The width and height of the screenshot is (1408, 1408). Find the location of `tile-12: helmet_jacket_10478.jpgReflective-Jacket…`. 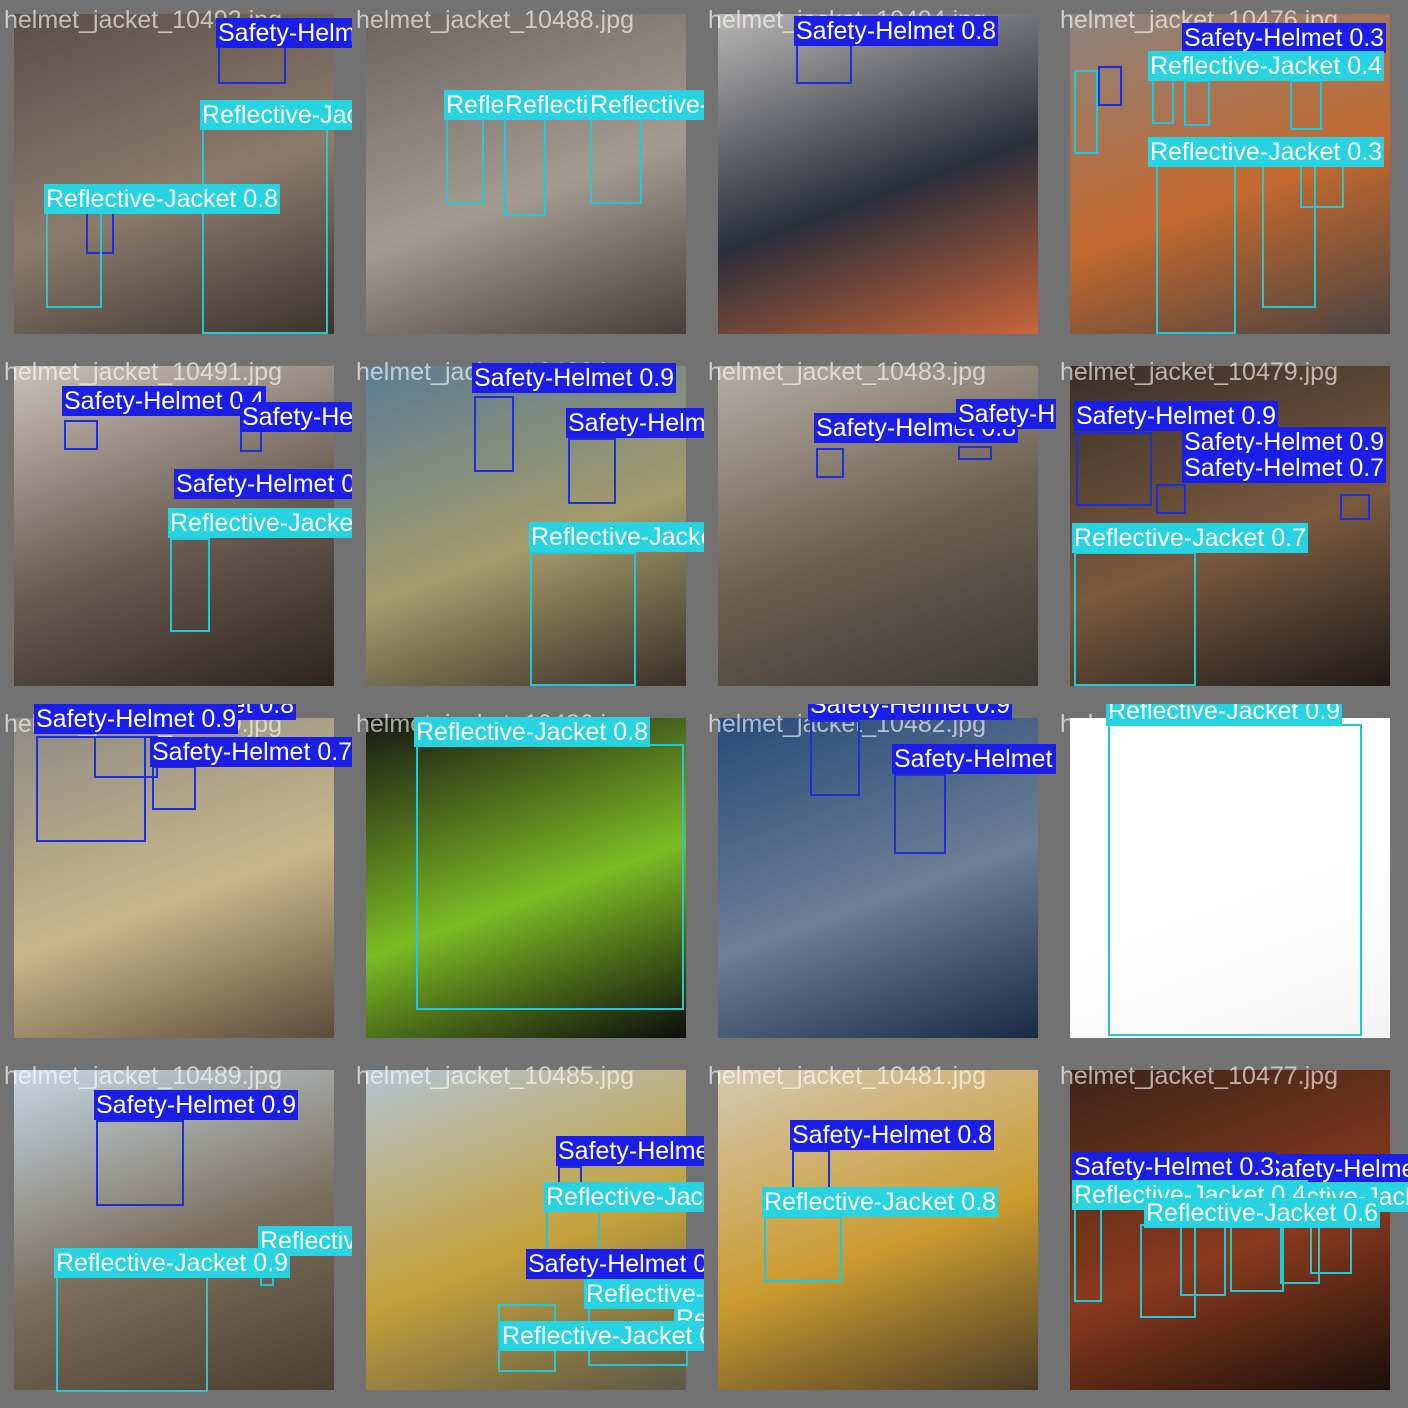

tile-12: helmet_jacket_10478.jpgReflective-Jacket… is located at coordinates (1232, 880).